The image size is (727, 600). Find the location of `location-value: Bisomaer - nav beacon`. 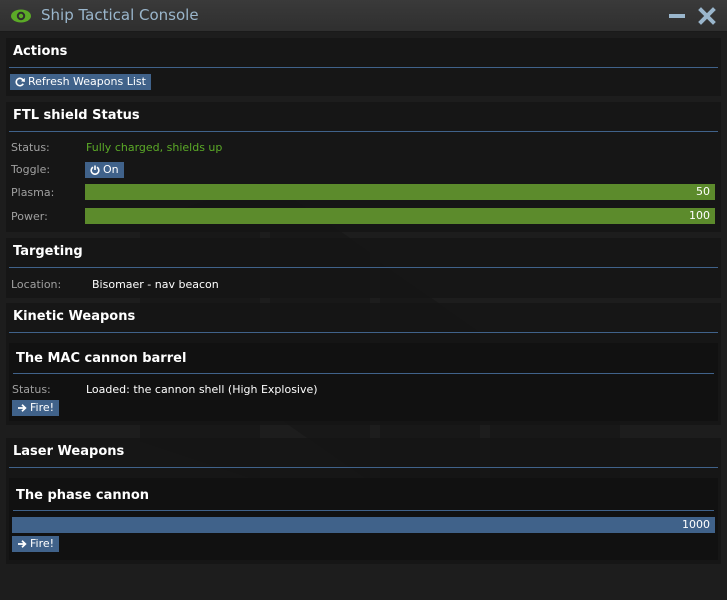

location-value: Bisomaer - nav beacon is located at coordinates (155, 284).